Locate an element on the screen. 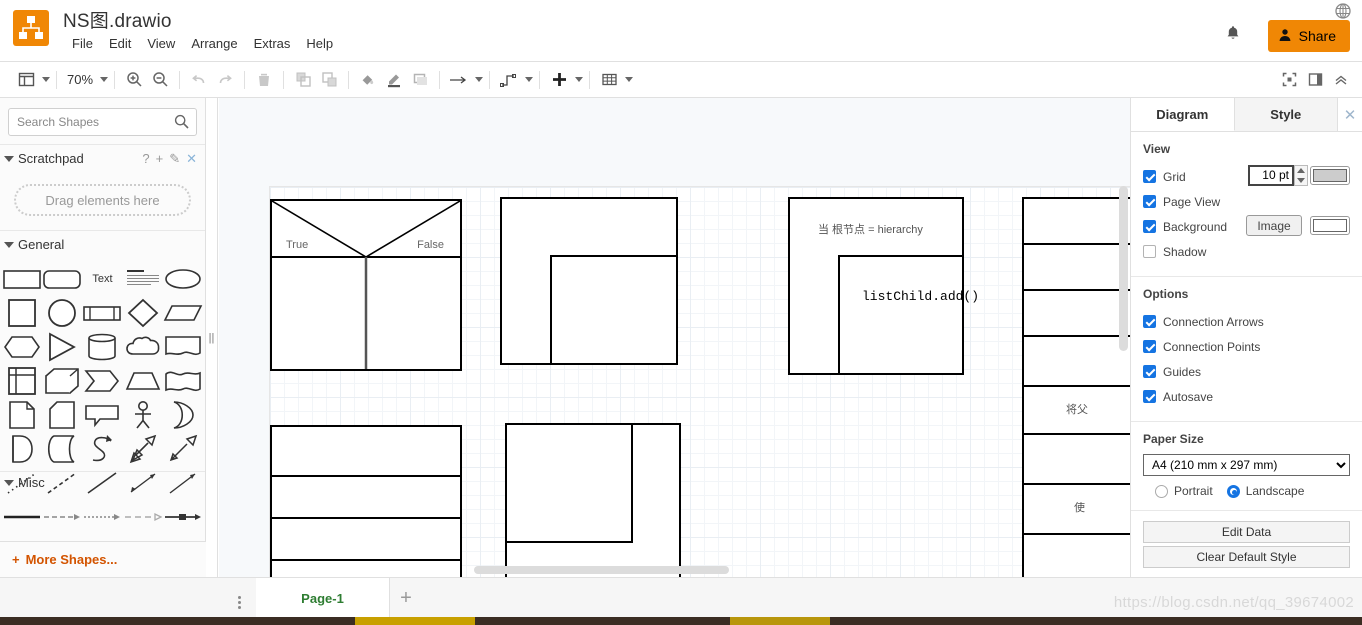 This screenshot has width=1362, height=625. grid-size-input: 10 pt is located at coordinates (1271, 175).